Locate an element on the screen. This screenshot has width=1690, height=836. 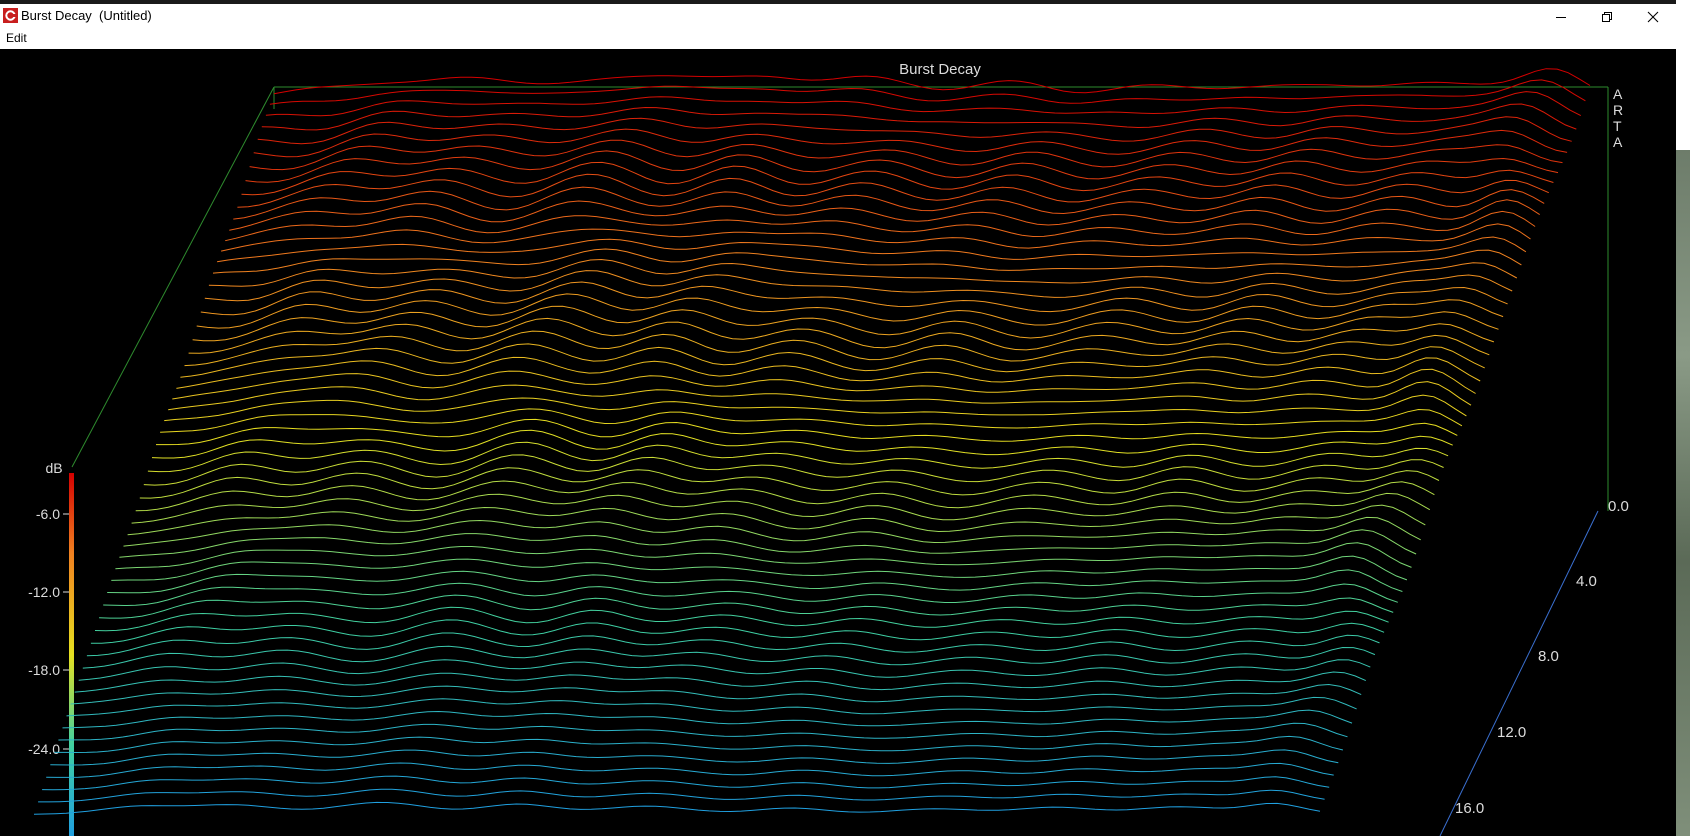
minimize-button is located at coordinates (1561, 16).